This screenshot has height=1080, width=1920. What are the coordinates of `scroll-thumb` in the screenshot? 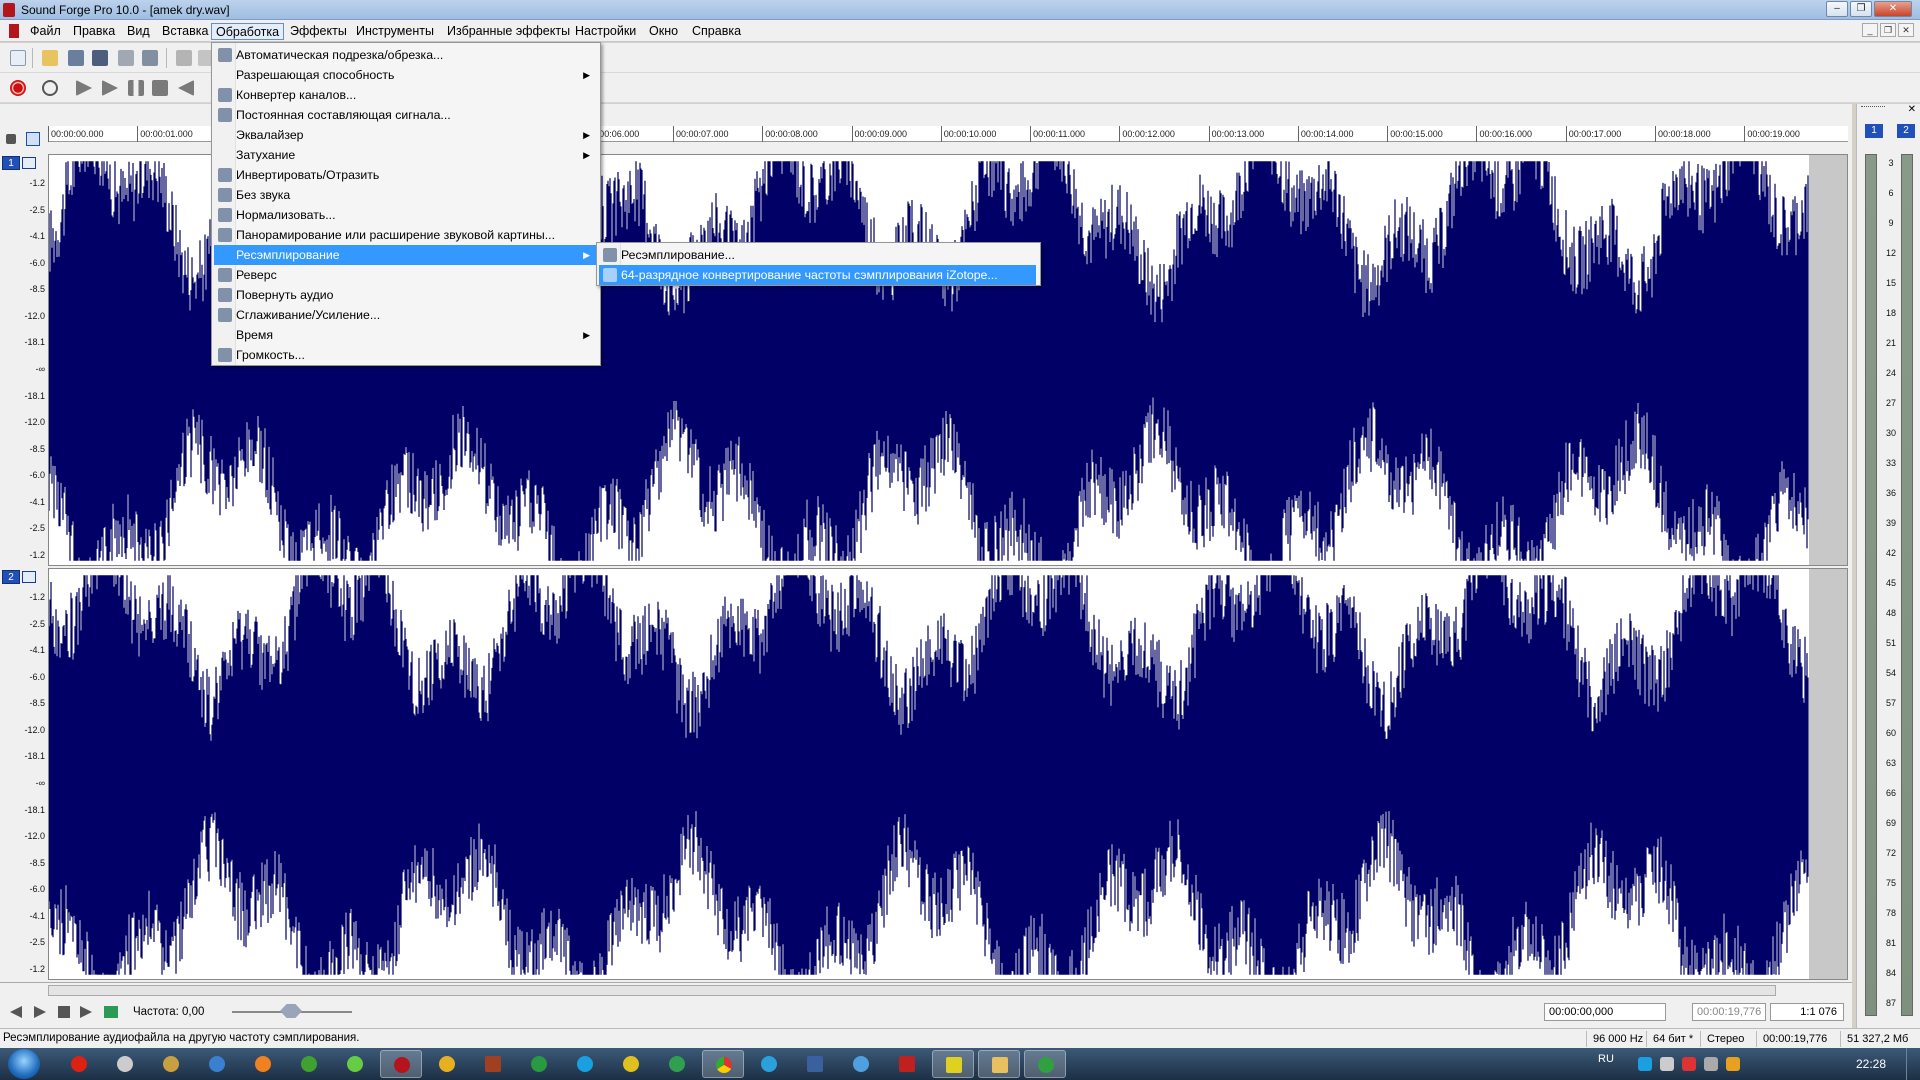 It's located at (912, 990).